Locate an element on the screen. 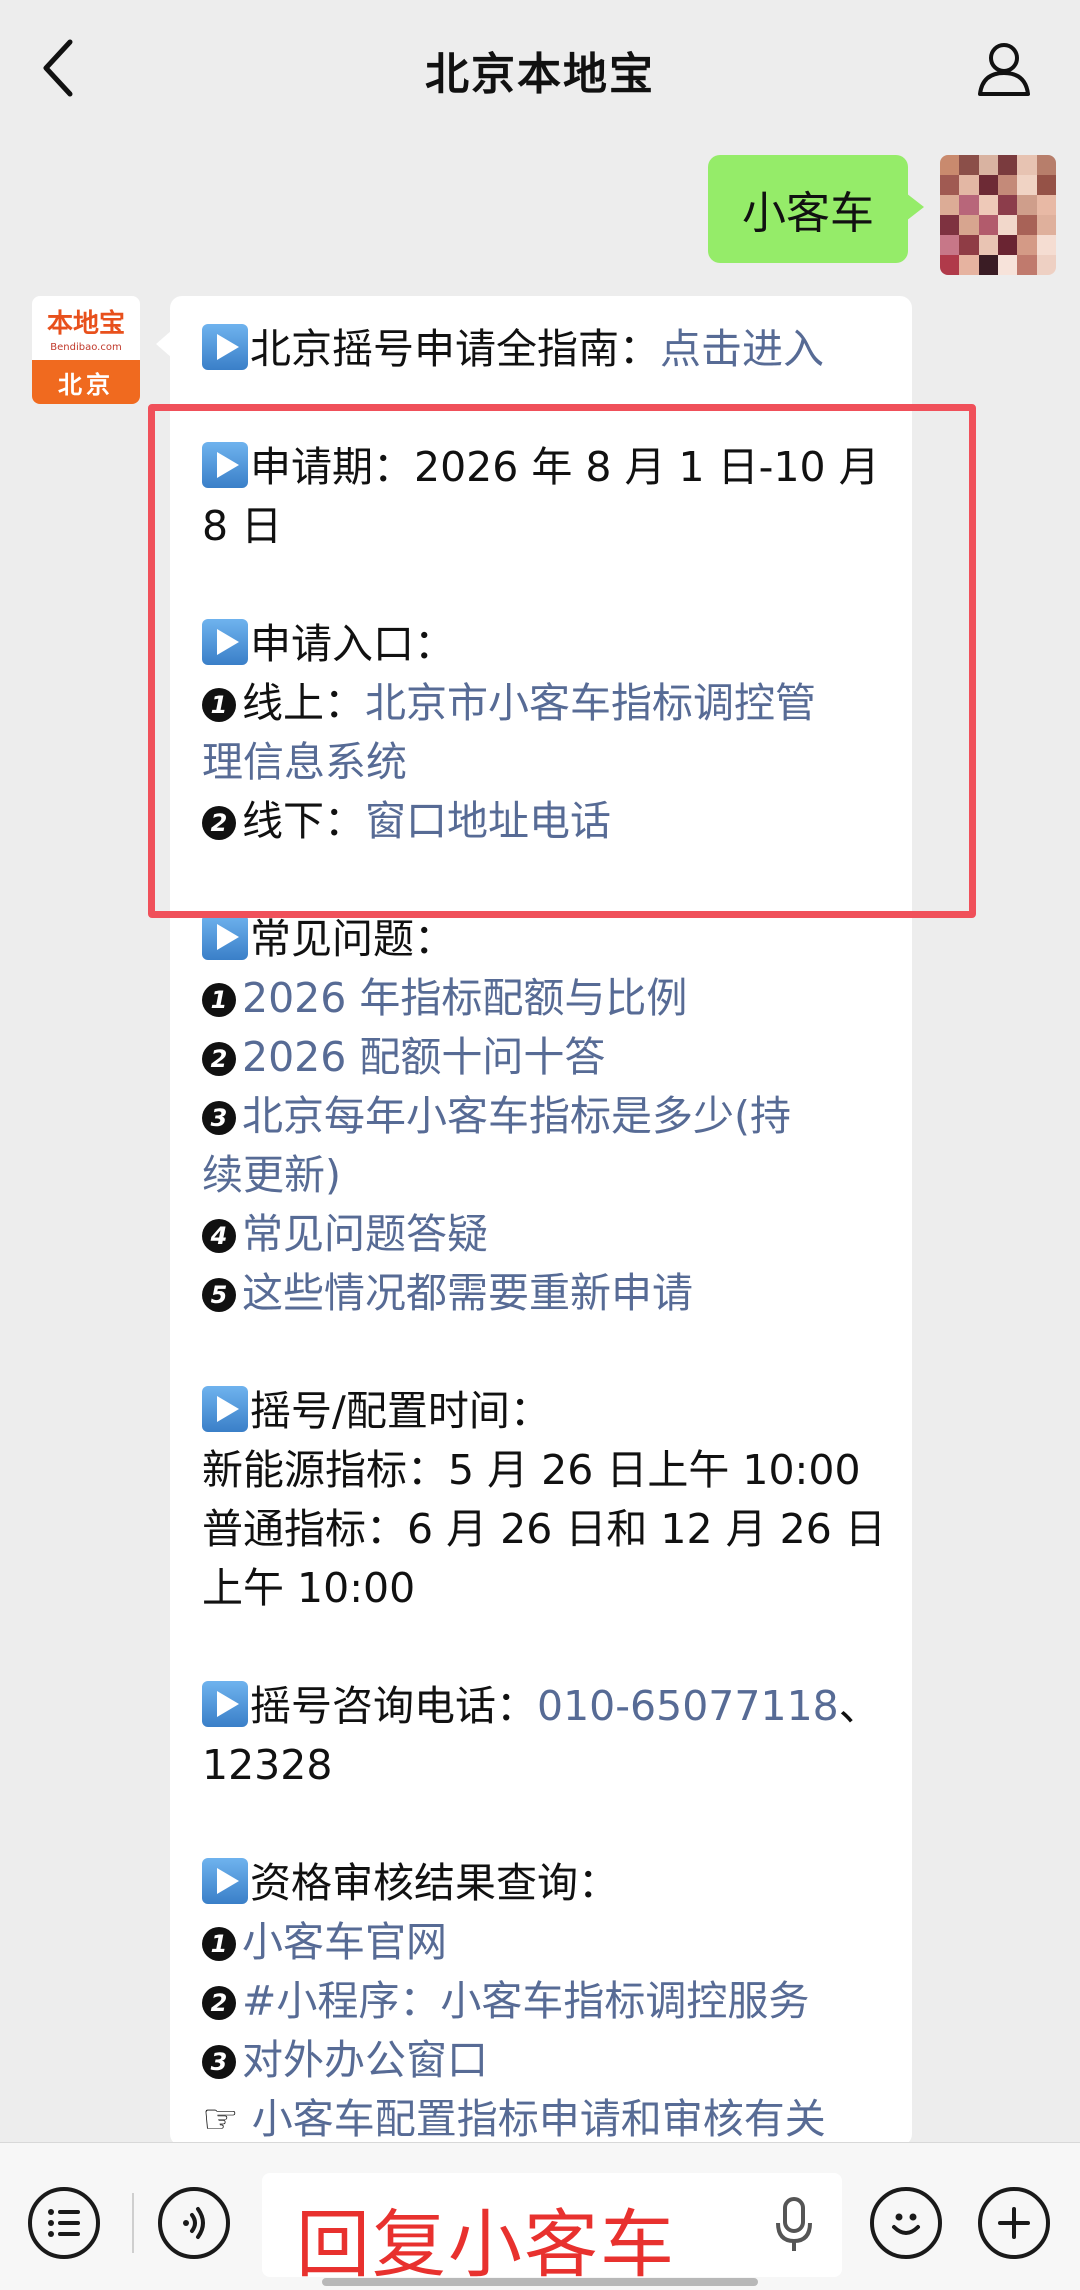 This screenshot has width=1080, height=2290. online-entry: 1 线上：北京市小客车指标调控管 is located at coordinates (547, 703).